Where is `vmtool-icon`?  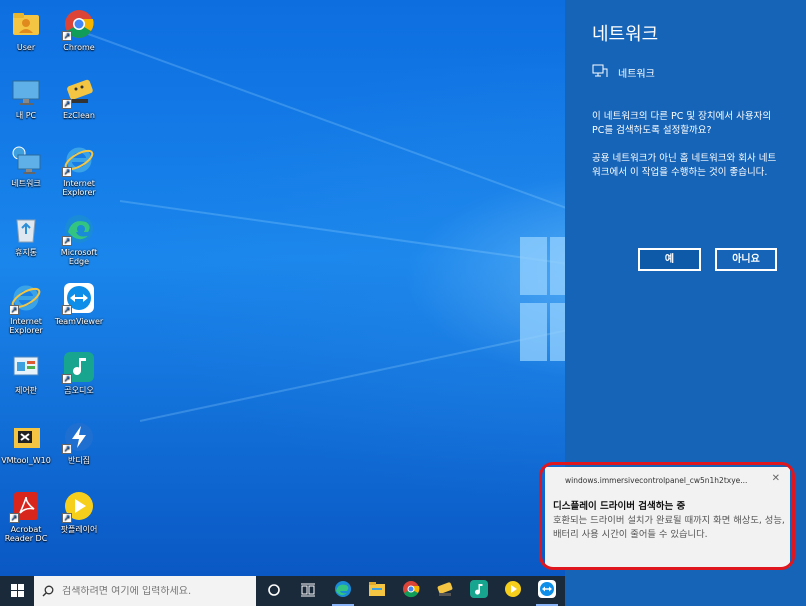 vmtool-icon is located at coordinates (26, 437).